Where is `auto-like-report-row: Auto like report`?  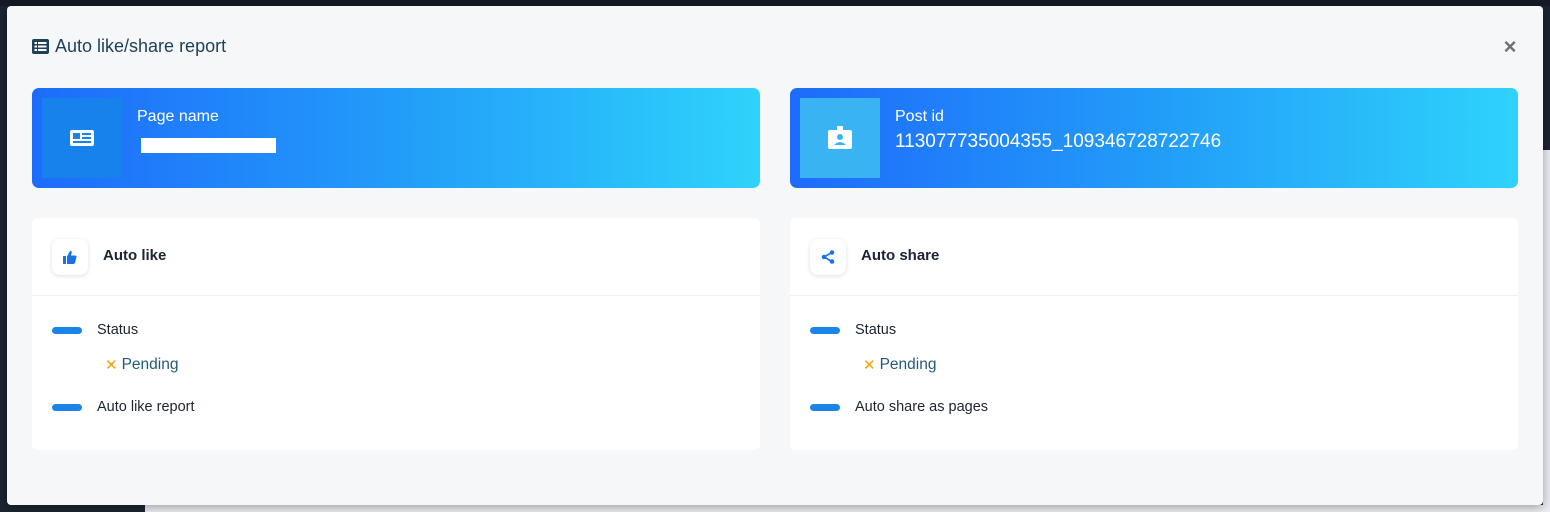
auto-like-report-row: Auto like report is located at coordinates (123, 407).